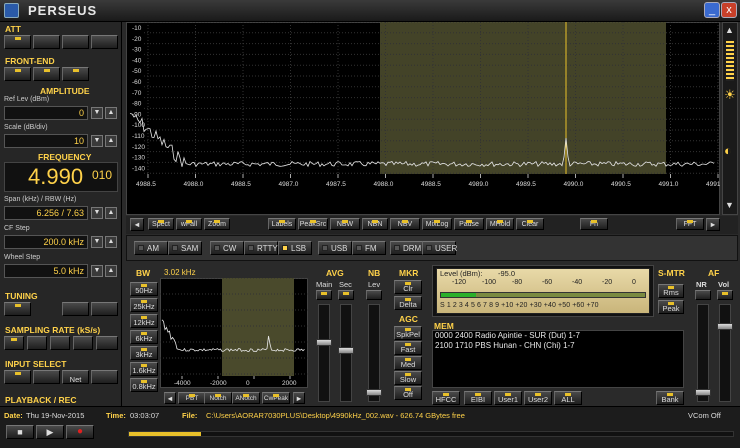  I want to click on avg-main-knob, so click(324, 342).